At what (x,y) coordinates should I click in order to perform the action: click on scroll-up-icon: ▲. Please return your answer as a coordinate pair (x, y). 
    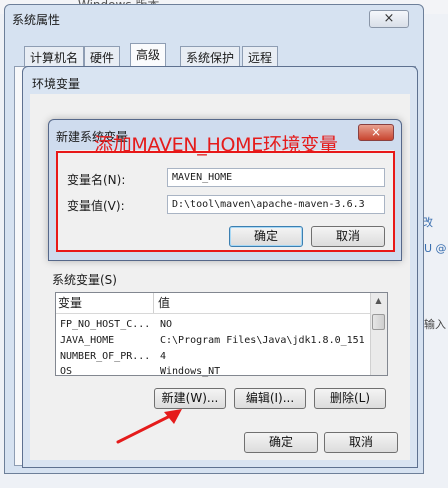
    Looking at the image, I should click on (378, 301).